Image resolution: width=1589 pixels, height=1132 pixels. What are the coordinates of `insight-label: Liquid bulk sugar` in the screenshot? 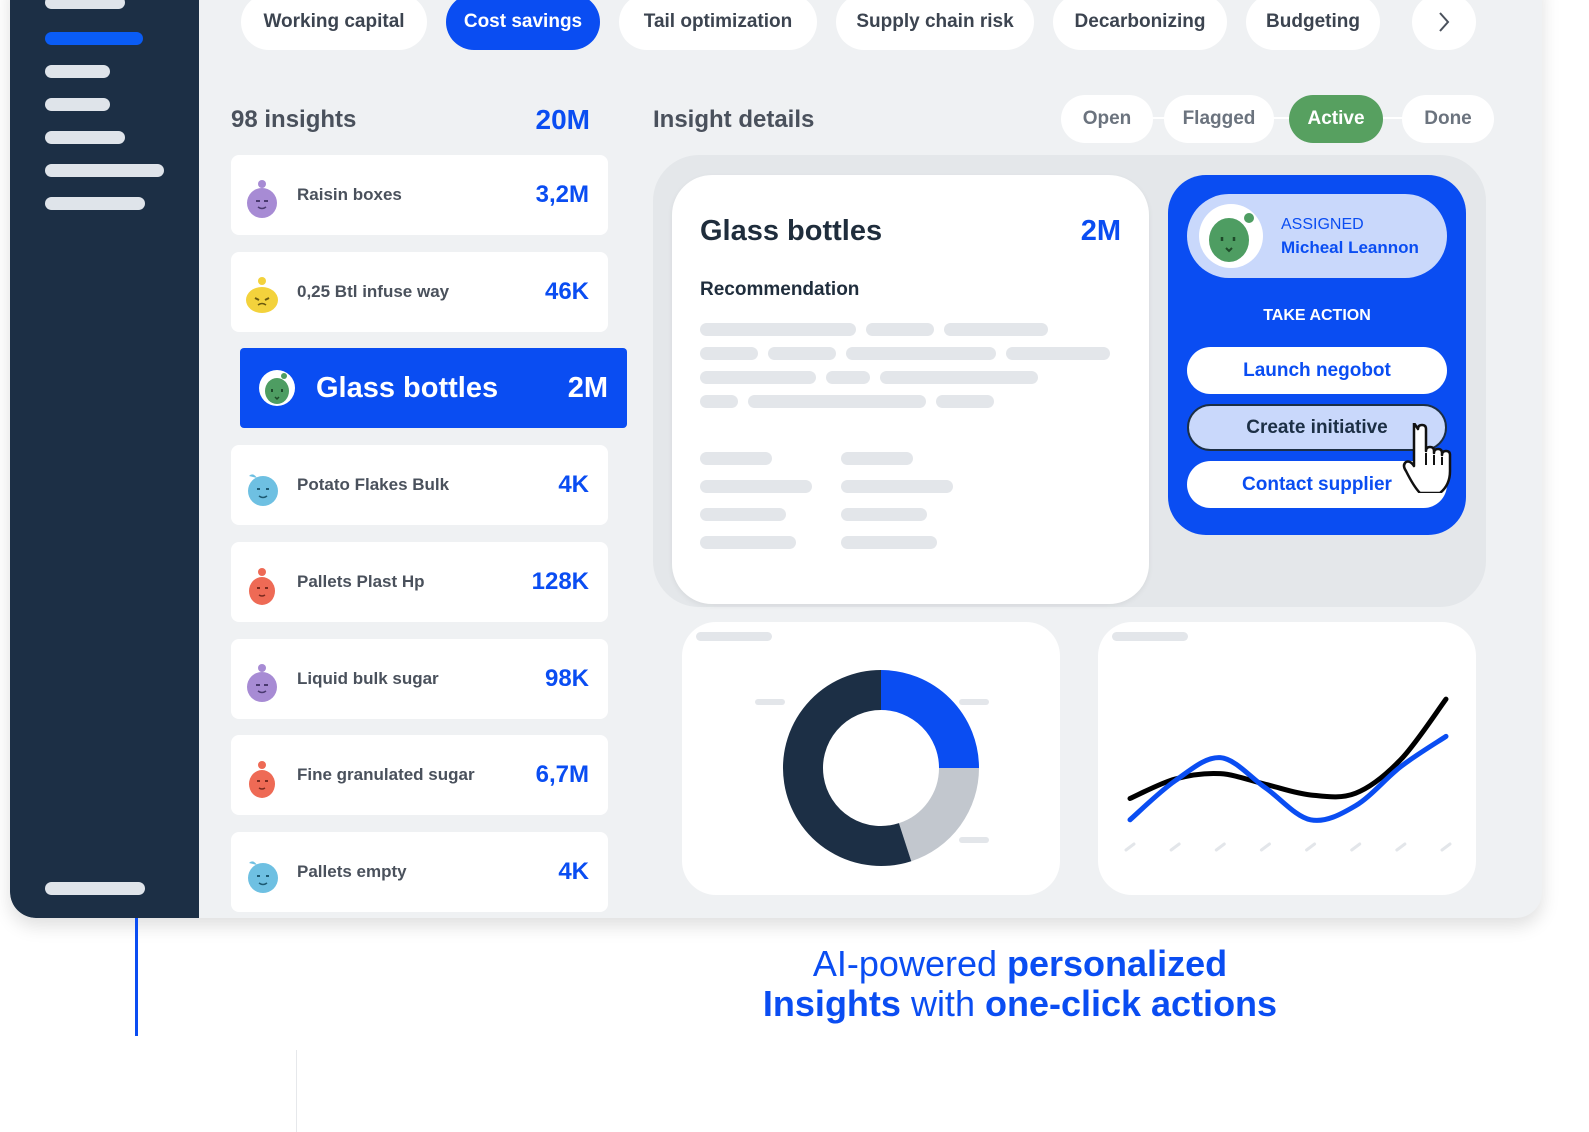 It's located at (368, 678).